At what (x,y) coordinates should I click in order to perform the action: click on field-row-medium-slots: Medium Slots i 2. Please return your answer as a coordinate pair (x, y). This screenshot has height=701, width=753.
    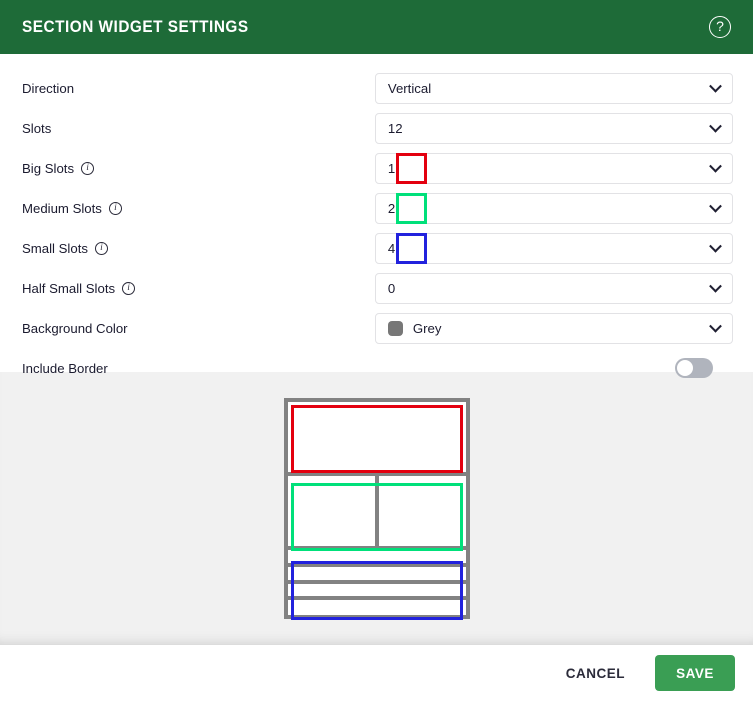
    Looking at the image, I should click on (377, 208).